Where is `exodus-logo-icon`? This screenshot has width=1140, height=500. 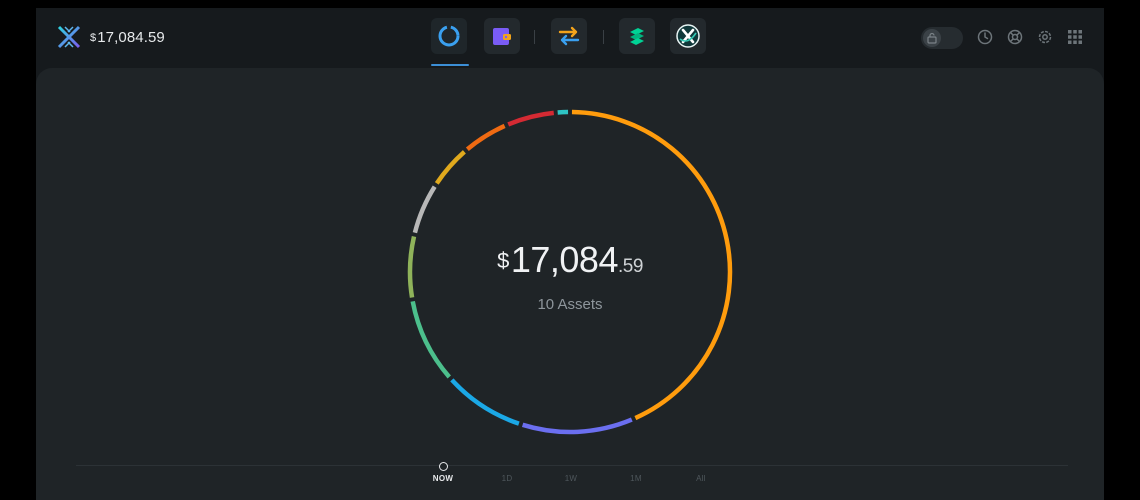 exodus-logo-icon is located at coordinates (69, 37).